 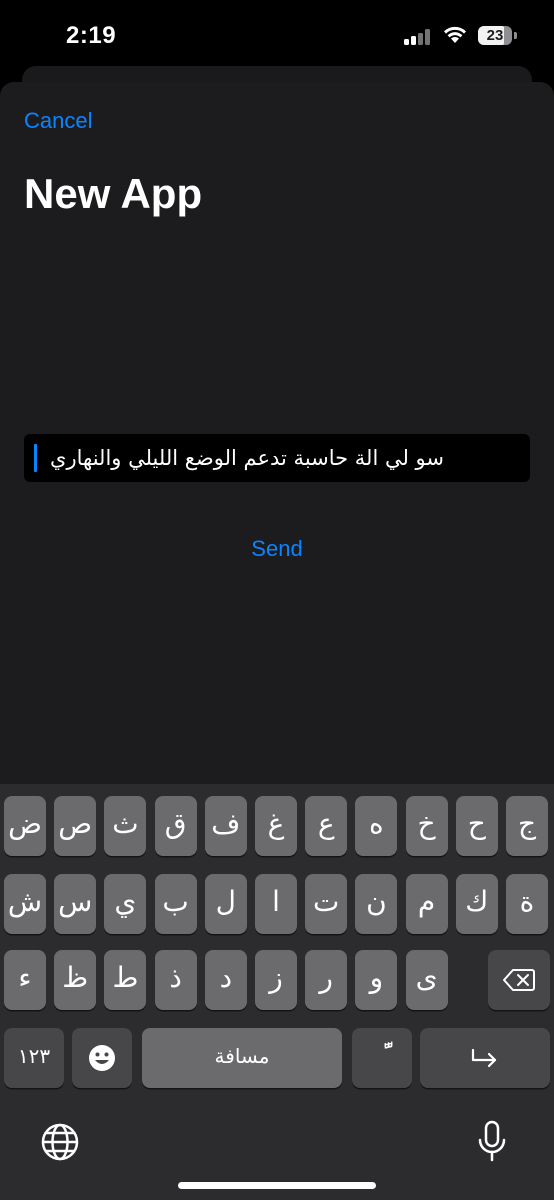 I want to click on letter-key: ه, so click(x=376, y=826).